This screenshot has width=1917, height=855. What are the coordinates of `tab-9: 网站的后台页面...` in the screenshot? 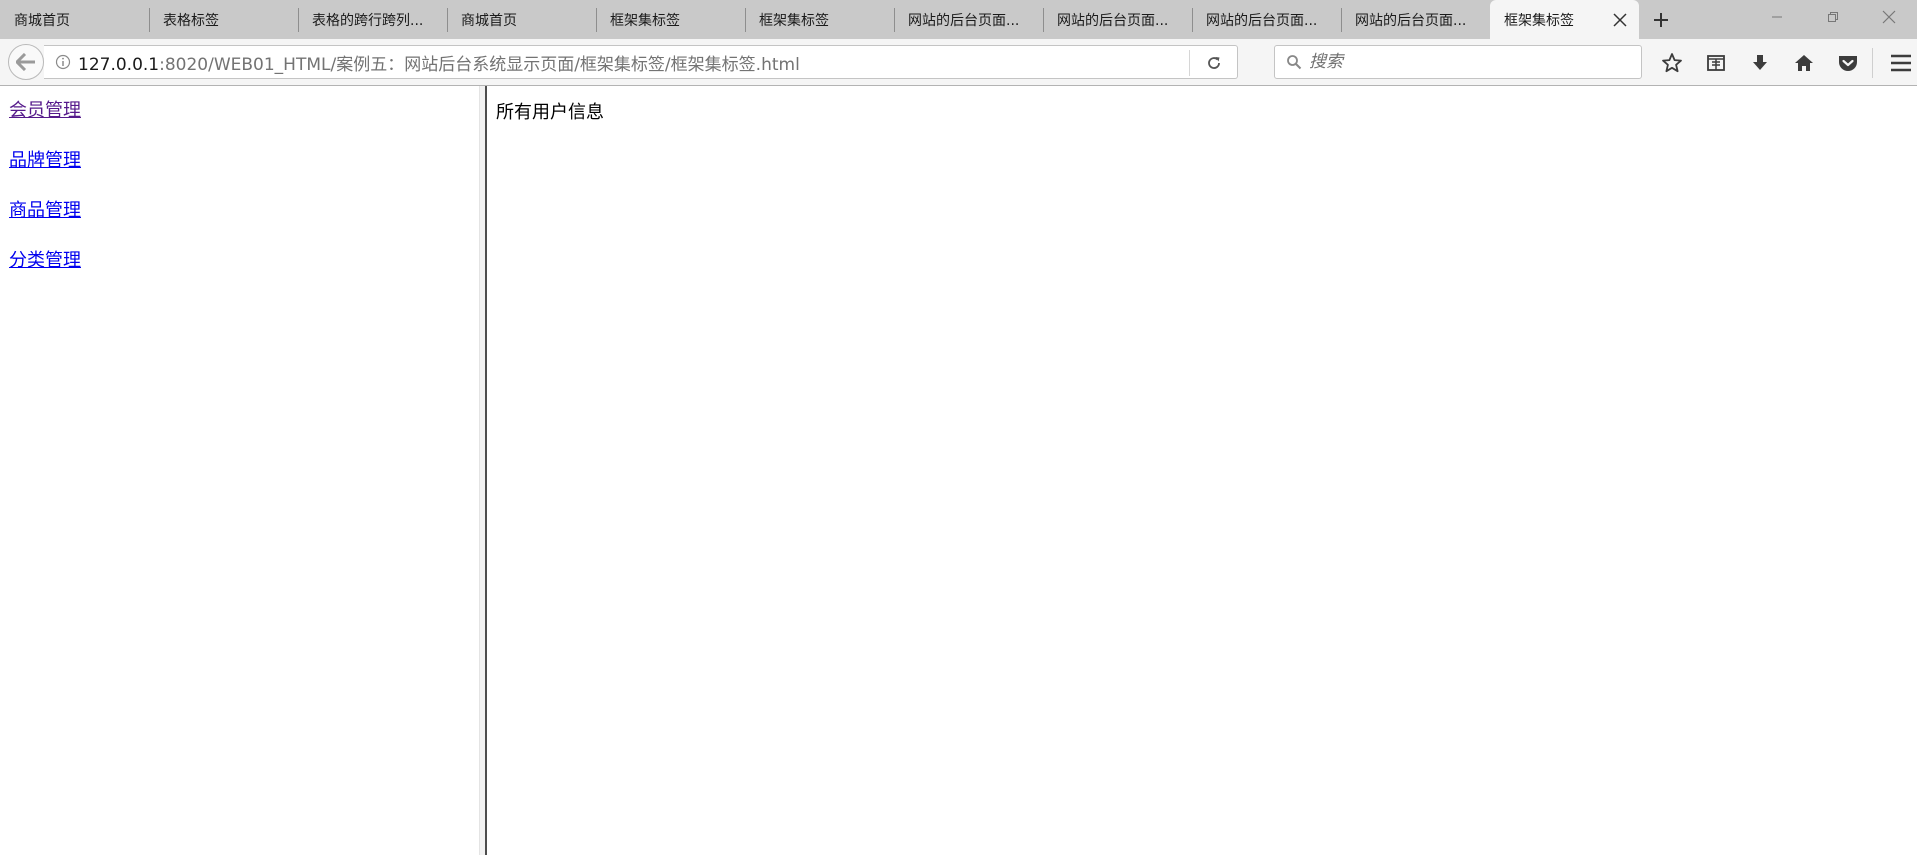 It's located at (1266, 19).